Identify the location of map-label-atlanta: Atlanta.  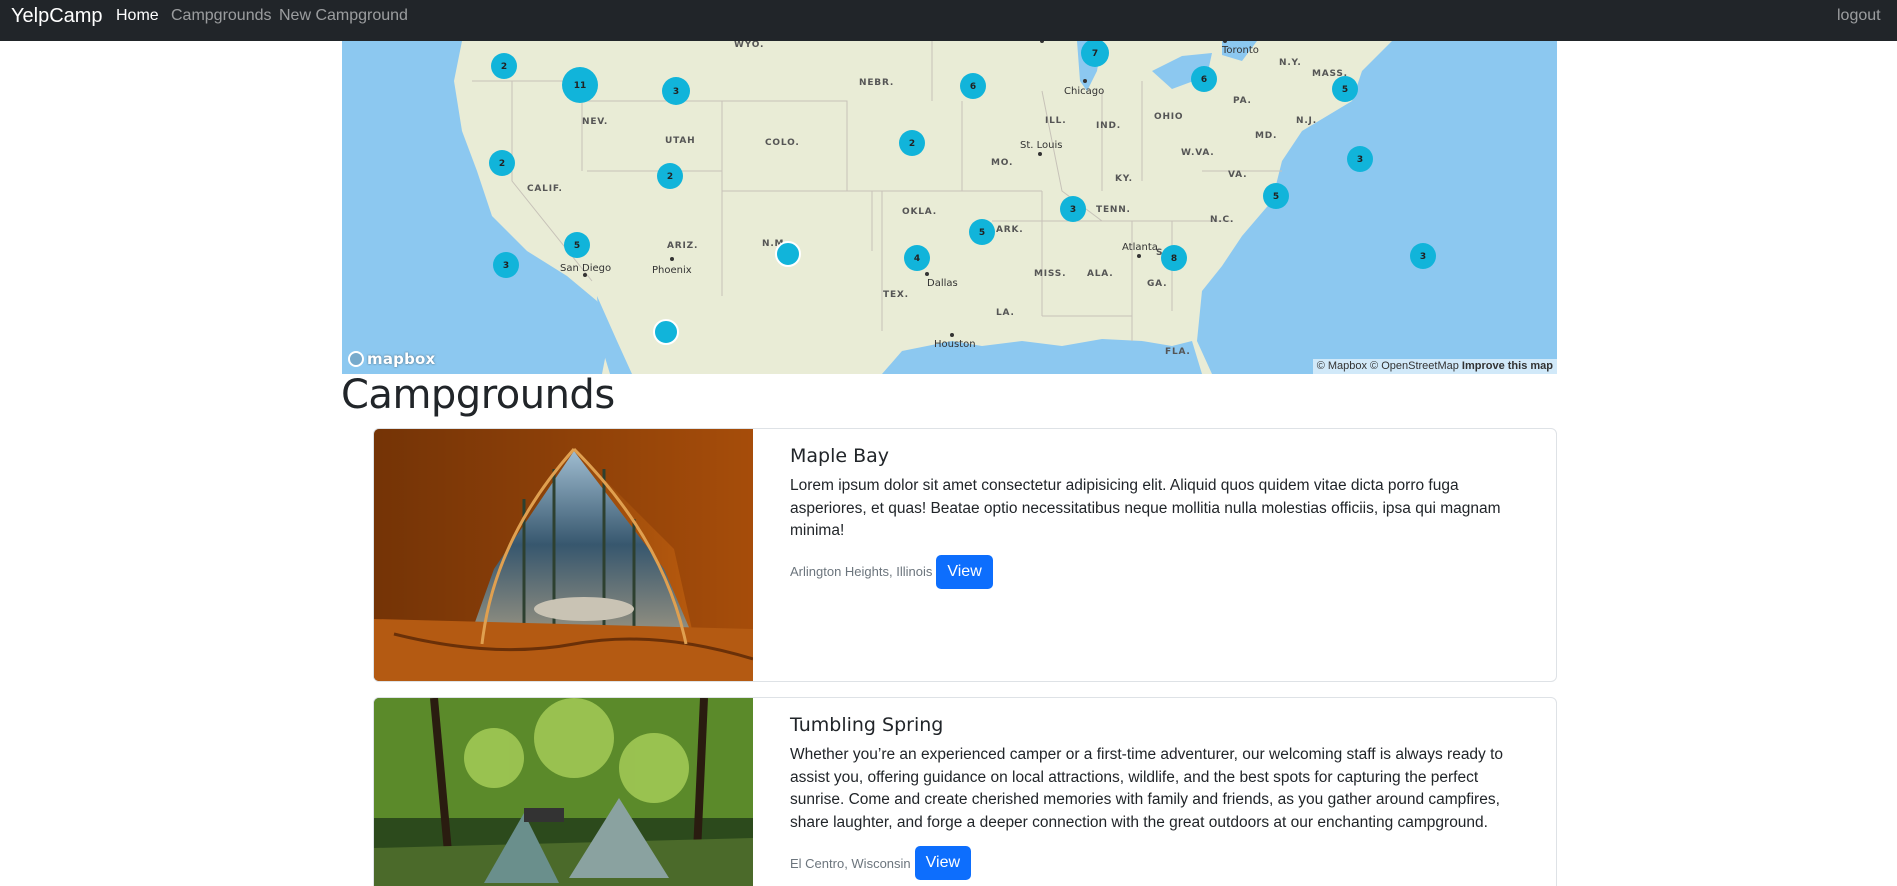
(1140, 247).